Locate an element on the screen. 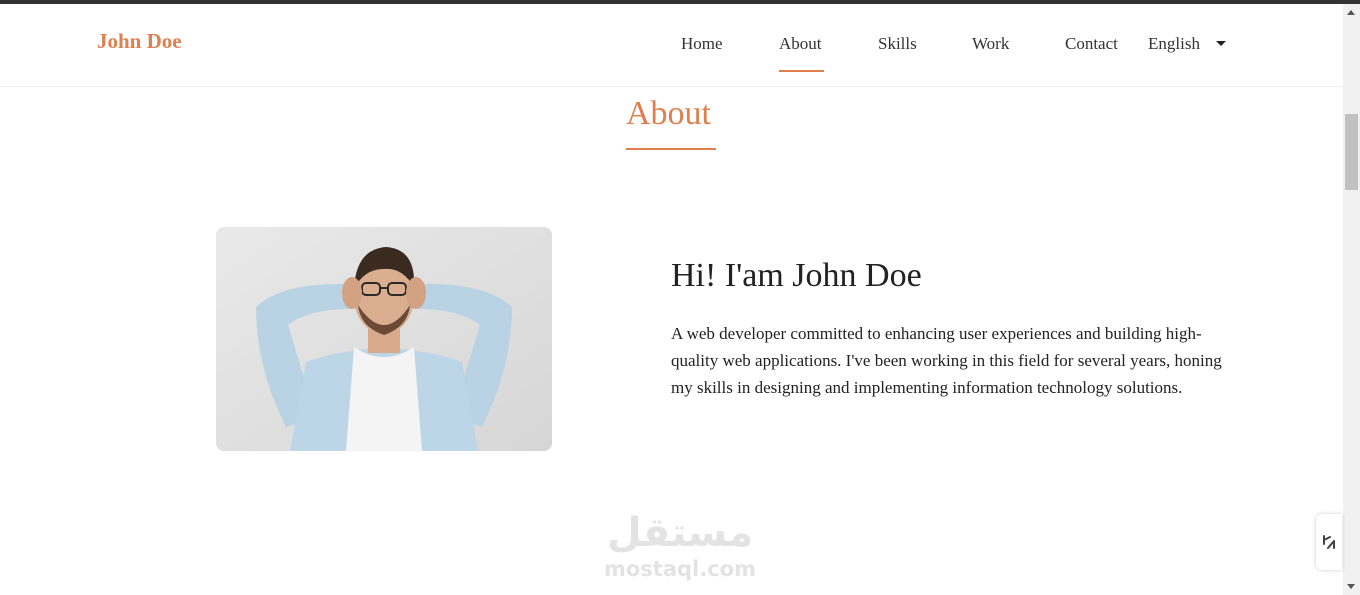  watermark: مستقل mostaql.com is located at coordinates (680, 545).